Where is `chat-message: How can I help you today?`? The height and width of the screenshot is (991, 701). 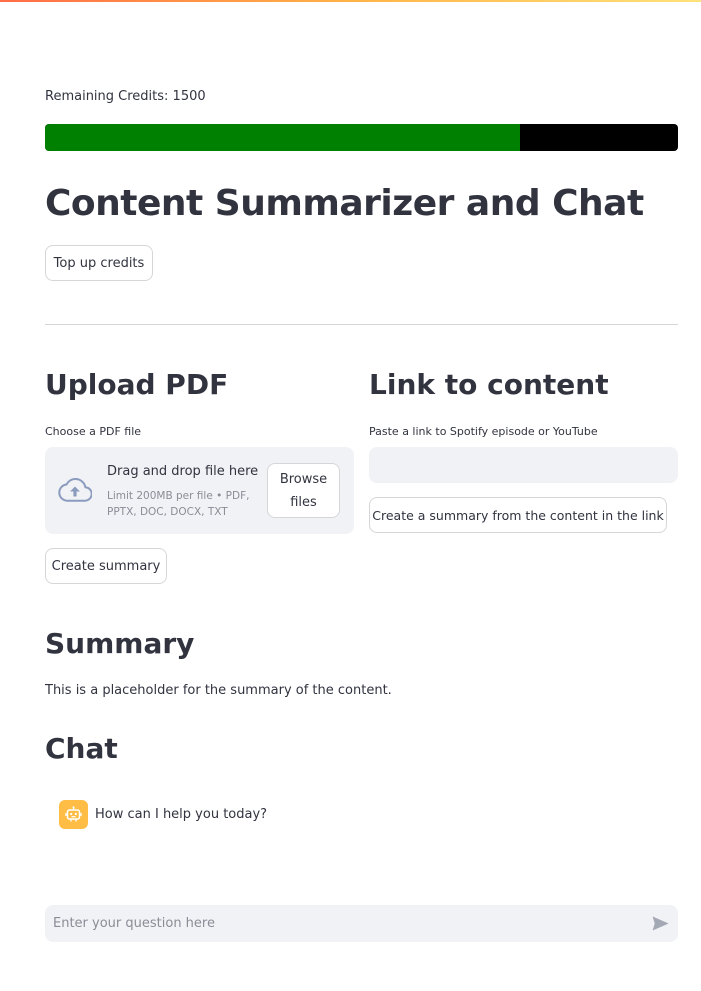
chat-message: How can I help you today? is located at coordinates (163, 814).